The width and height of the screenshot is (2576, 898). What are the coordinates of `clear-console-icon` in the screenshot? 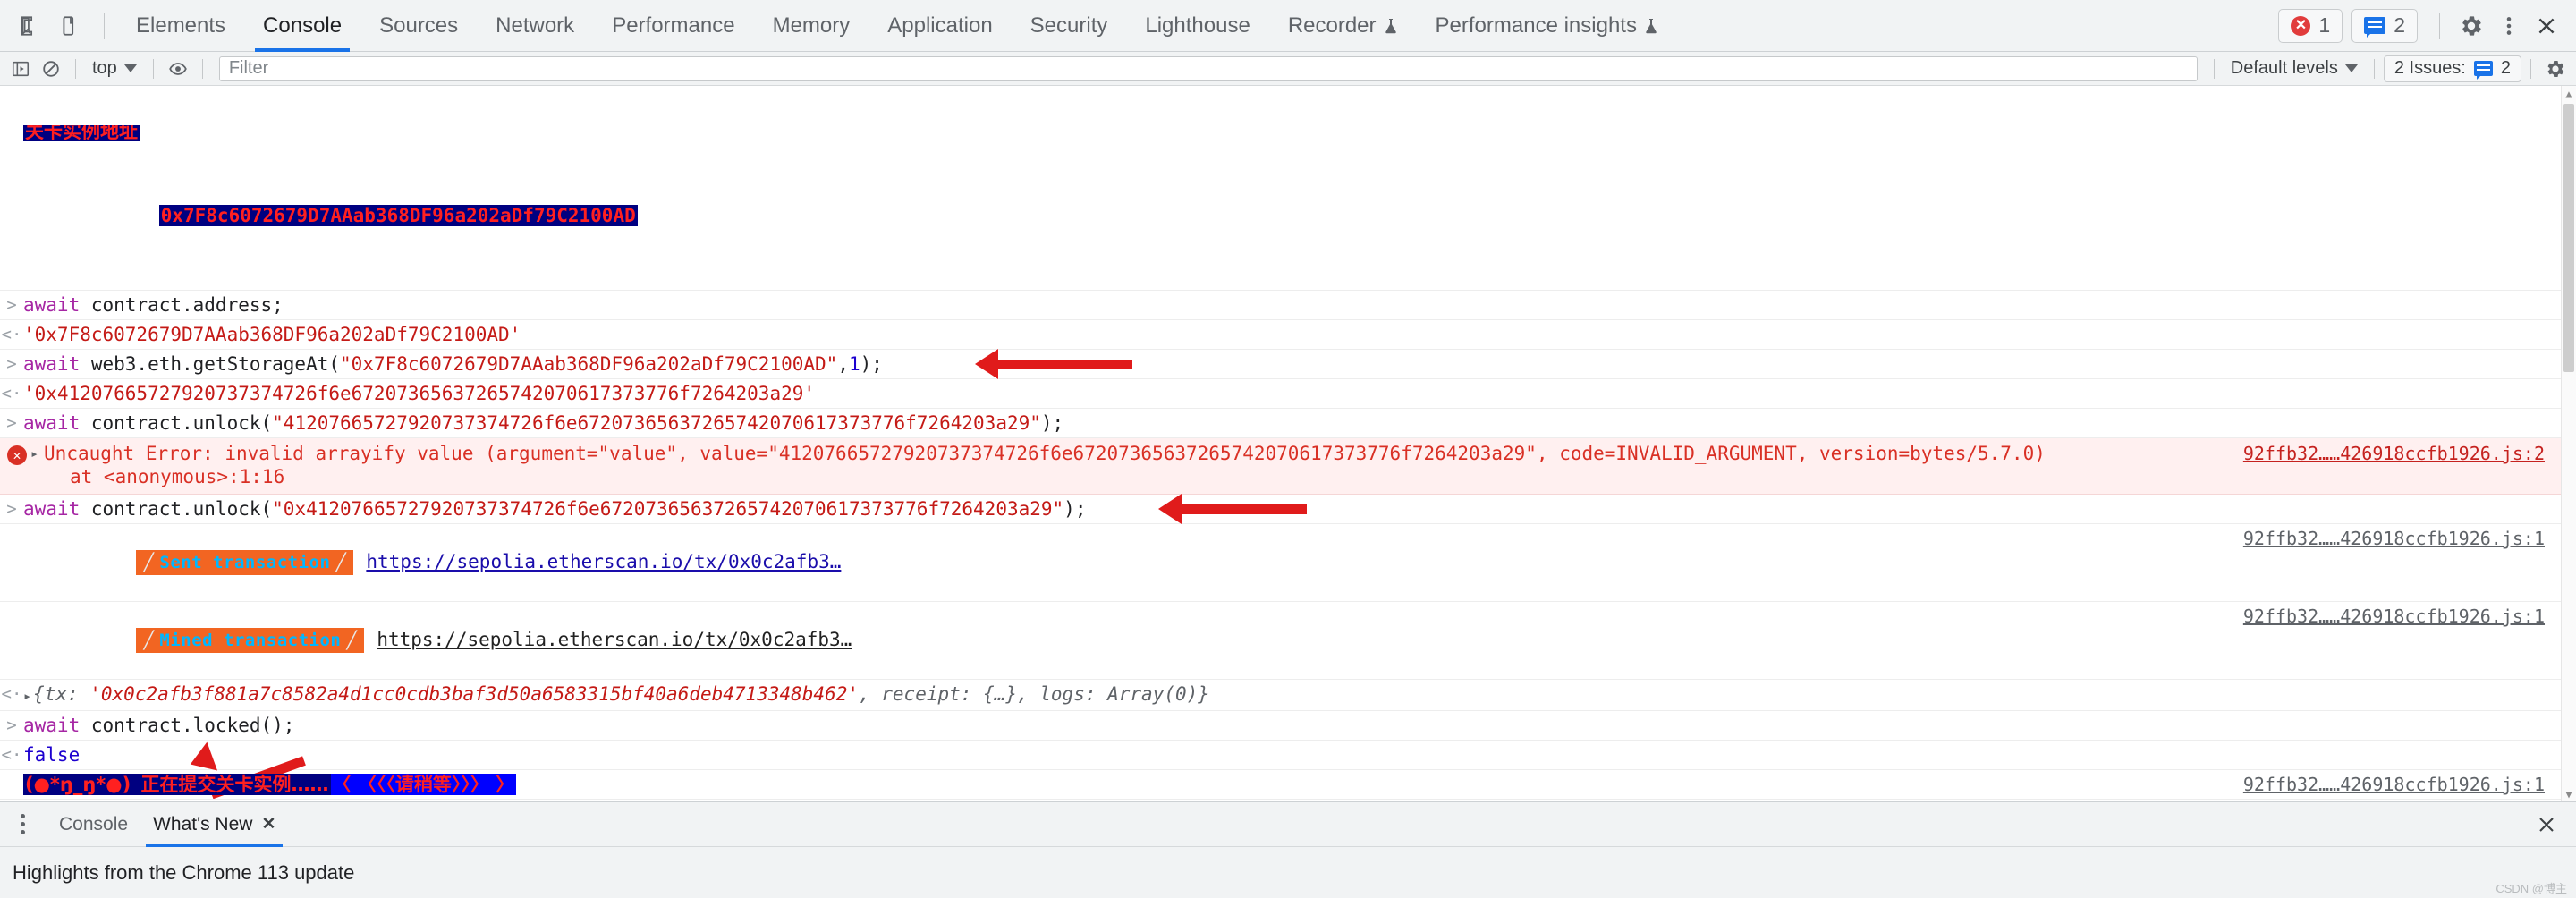 It's located at (51, 69).